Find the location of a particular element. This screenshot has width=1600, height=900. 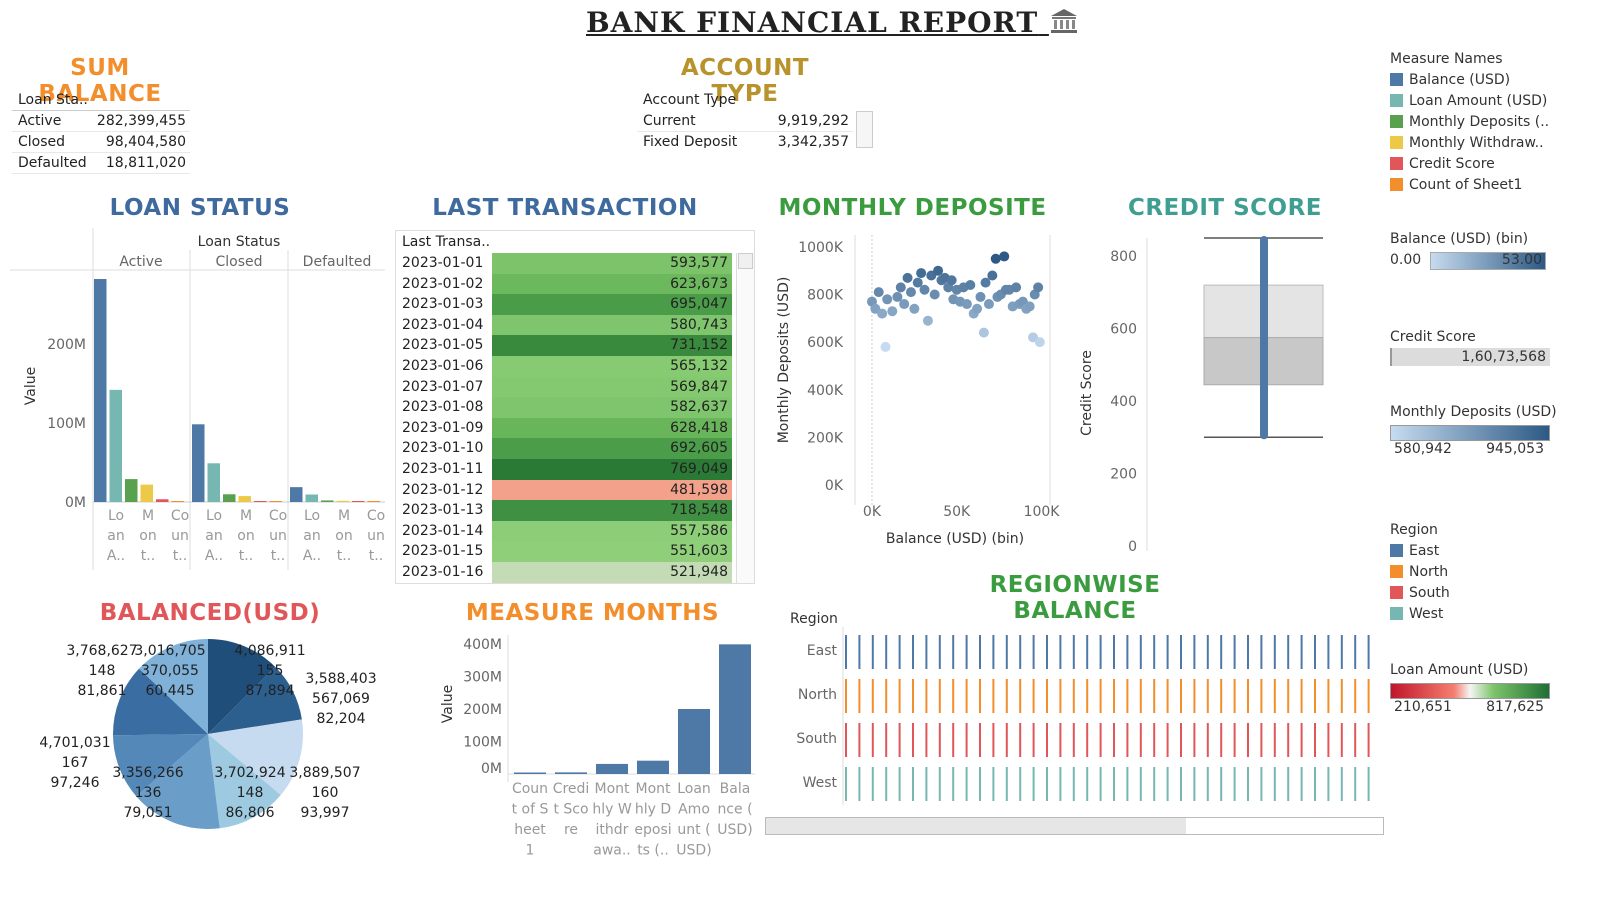

table-row: 2023-01-09 628,418 is located at coordinates (575, 428).